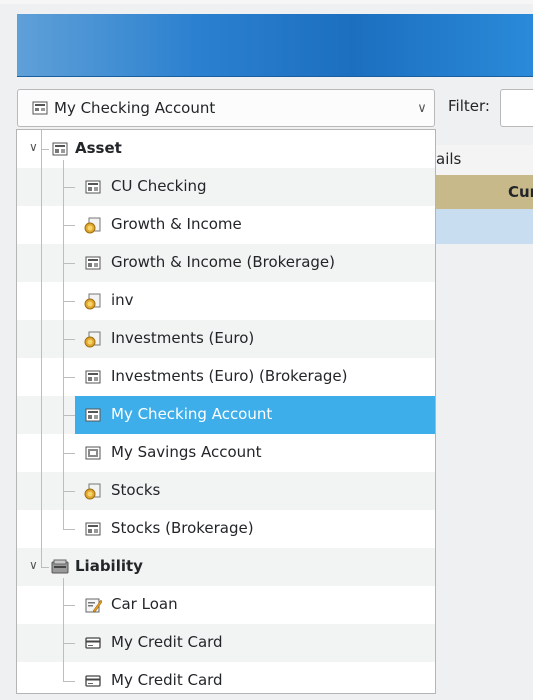 The width and height of the screenshot is (533, 700). What do you see at coordinates (484, 160) in the screenshot?
I see `register-header: ails` at bounding box center [484, 160].